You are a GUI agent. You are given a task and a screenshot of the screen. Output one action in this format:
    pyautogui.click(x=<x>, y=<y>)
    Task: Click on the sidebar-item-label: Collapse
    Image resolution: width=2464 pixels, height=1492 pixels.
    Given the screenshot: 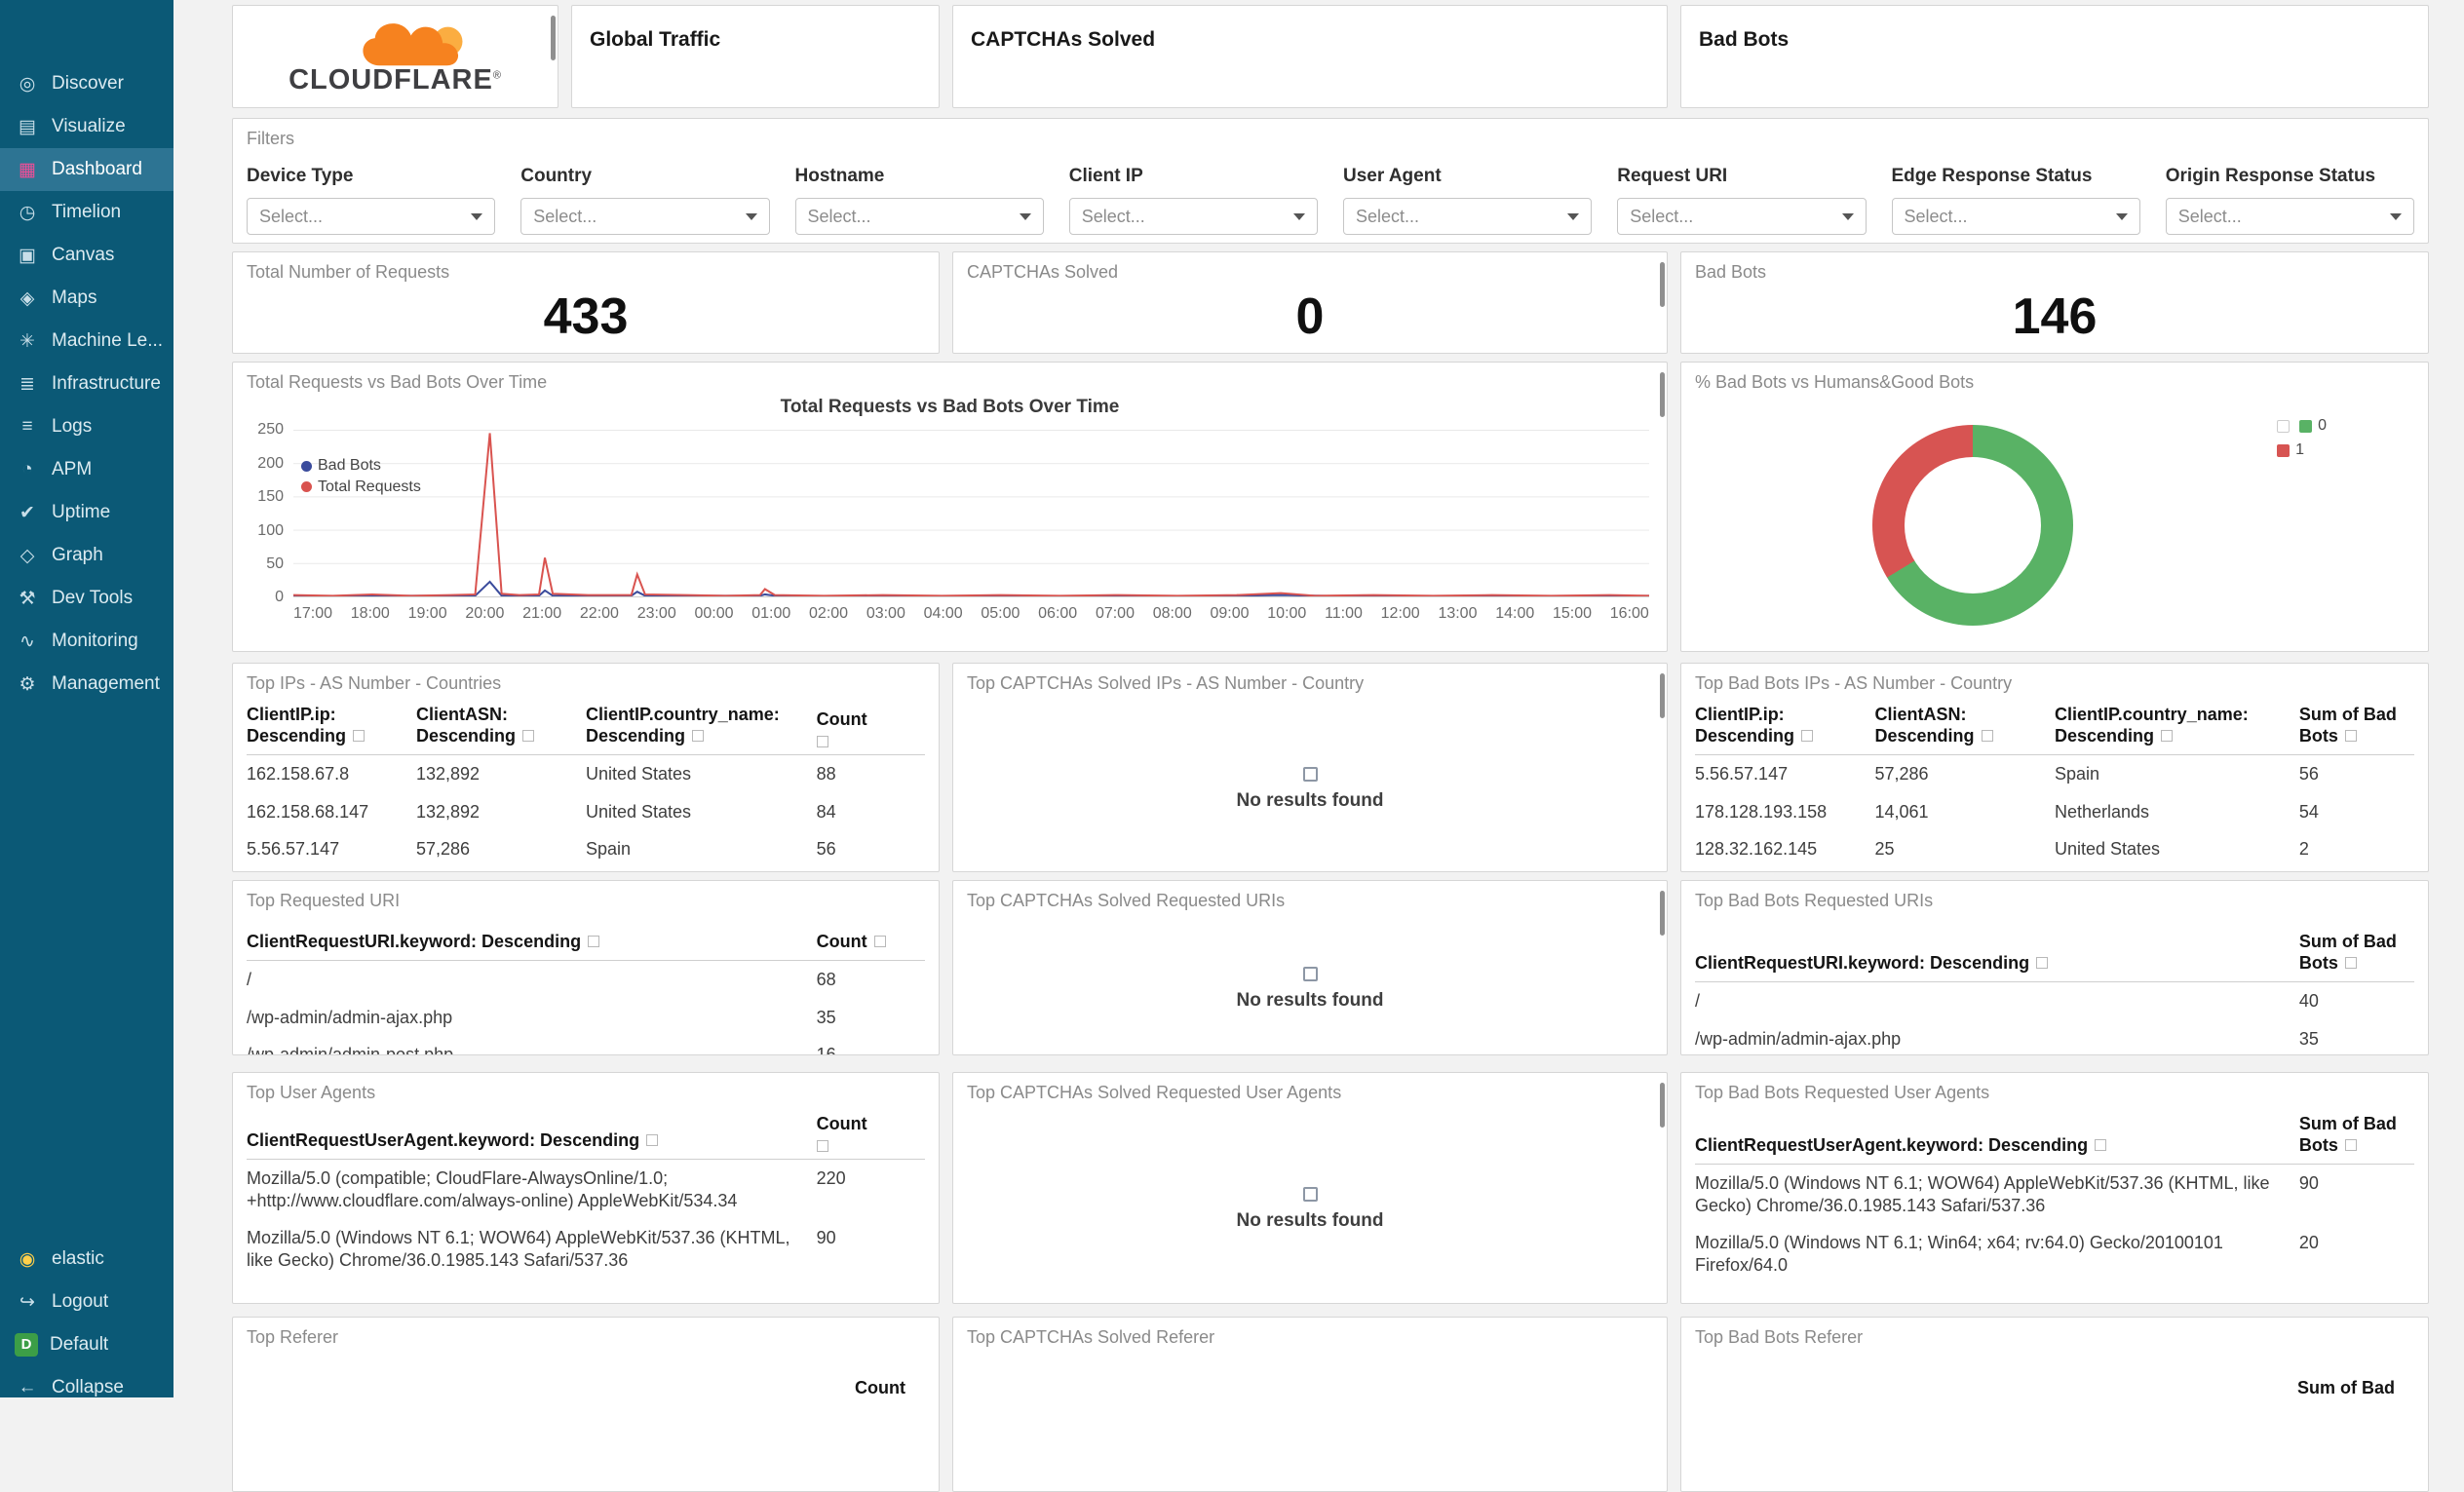 What is the action you would take?
    pyautogui.click(x=88, y=1387)
    